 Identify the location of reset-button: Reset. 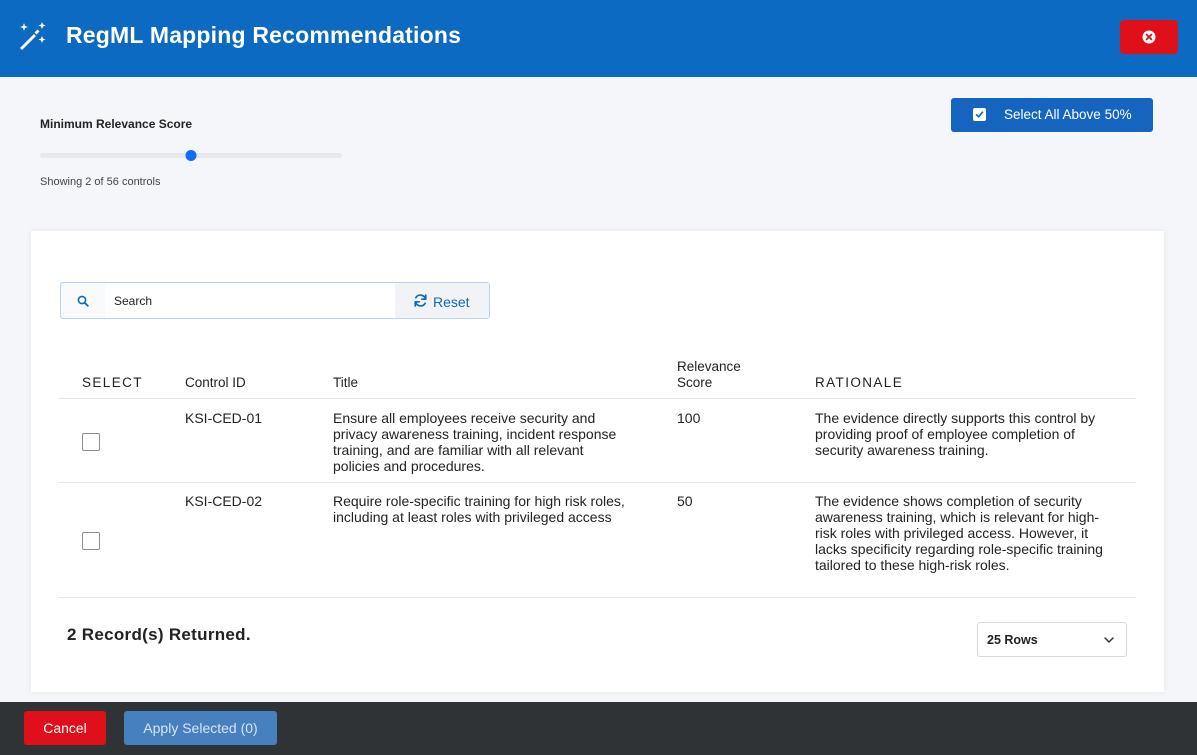
(442, 300).